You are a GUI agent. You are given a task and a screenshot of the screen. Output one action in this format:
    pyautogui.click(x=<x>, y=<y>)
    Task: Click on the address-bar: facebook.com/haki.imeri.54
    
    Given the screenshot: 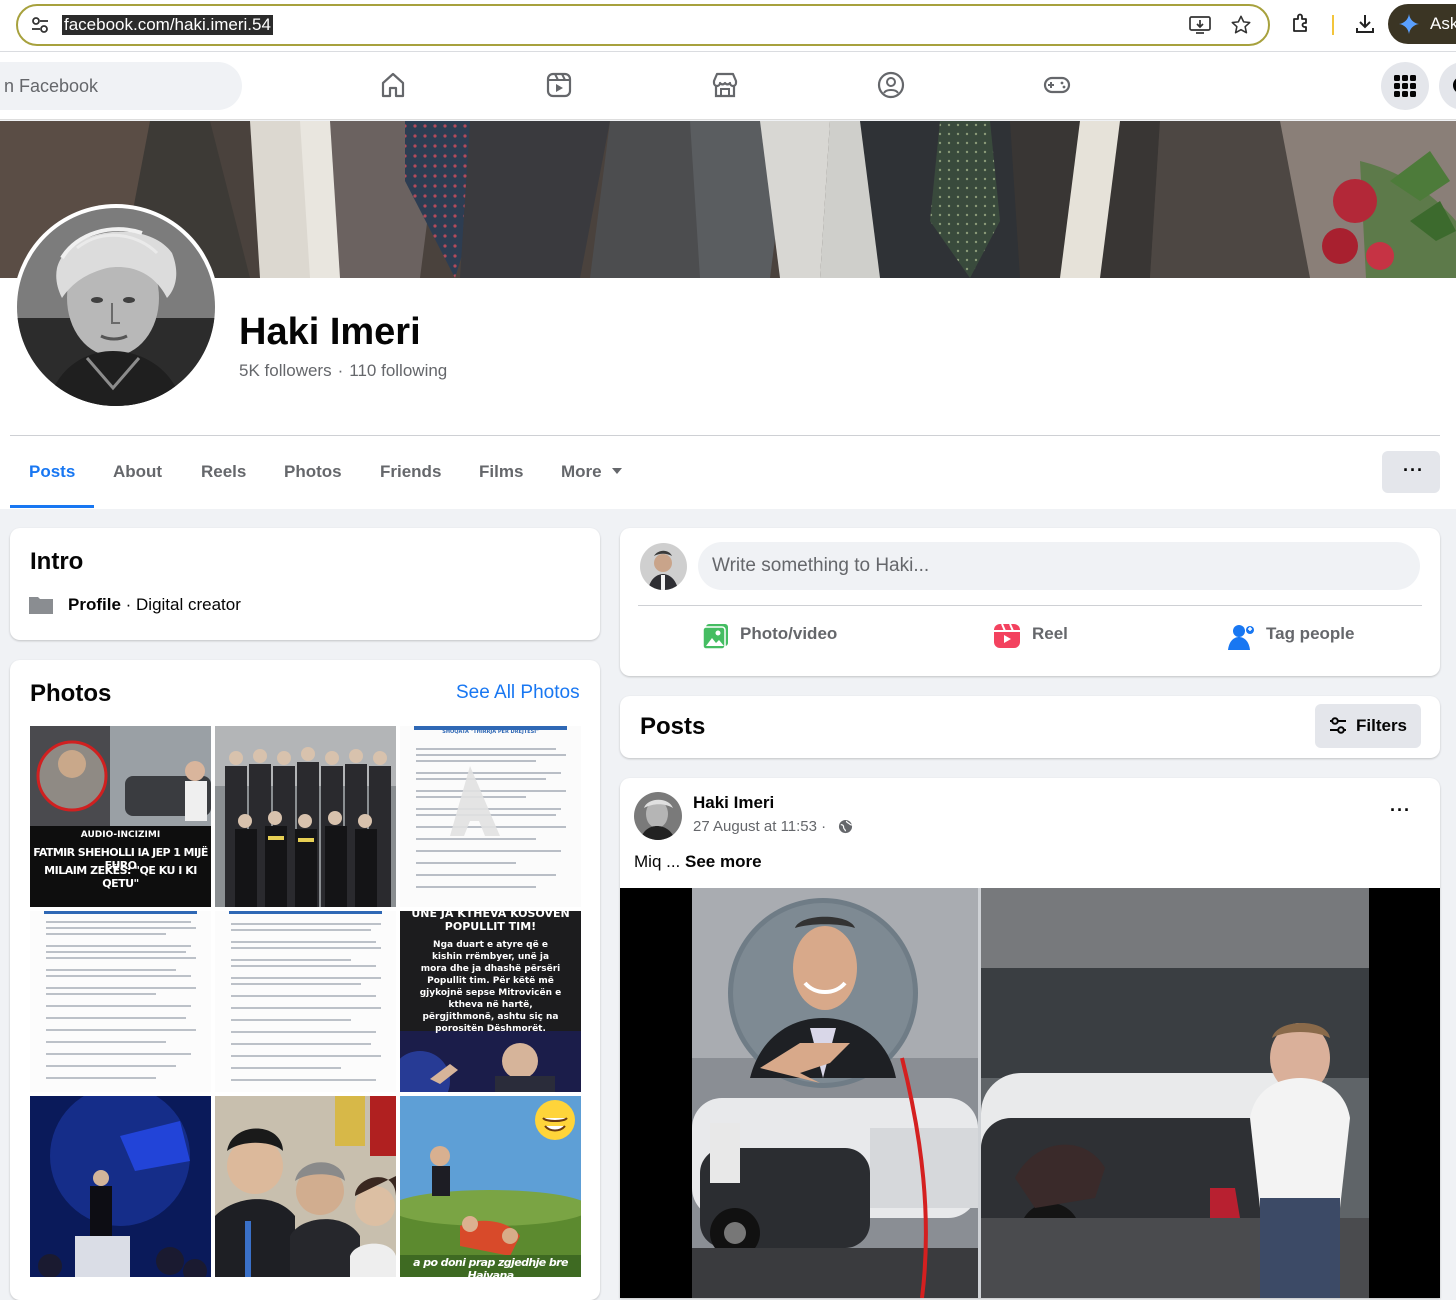 What is the action you would take?
    pyautogui.click(x=643, y=25)
    